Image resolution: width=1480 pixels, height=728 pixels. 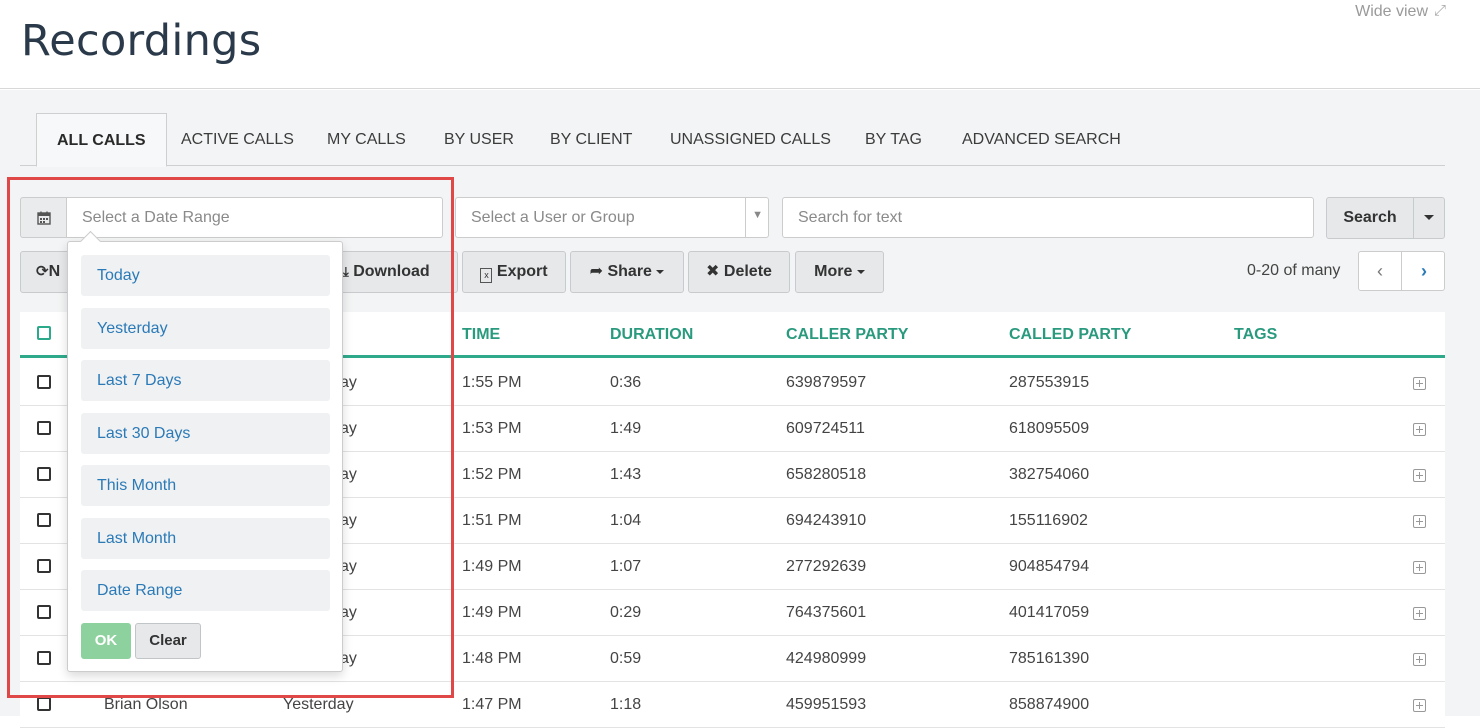 I want to click on caller-cell: 639879597, so click(x=826, y=382).